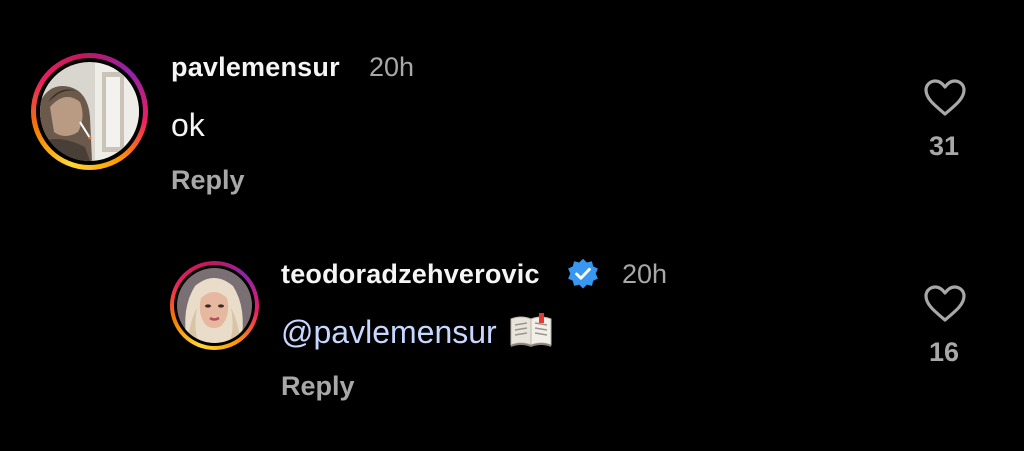  What do you see at coordinates (410, 274) in the screenshot?
I see `comment-username: teodoradzehverovic` at bounding box center [410, 274].